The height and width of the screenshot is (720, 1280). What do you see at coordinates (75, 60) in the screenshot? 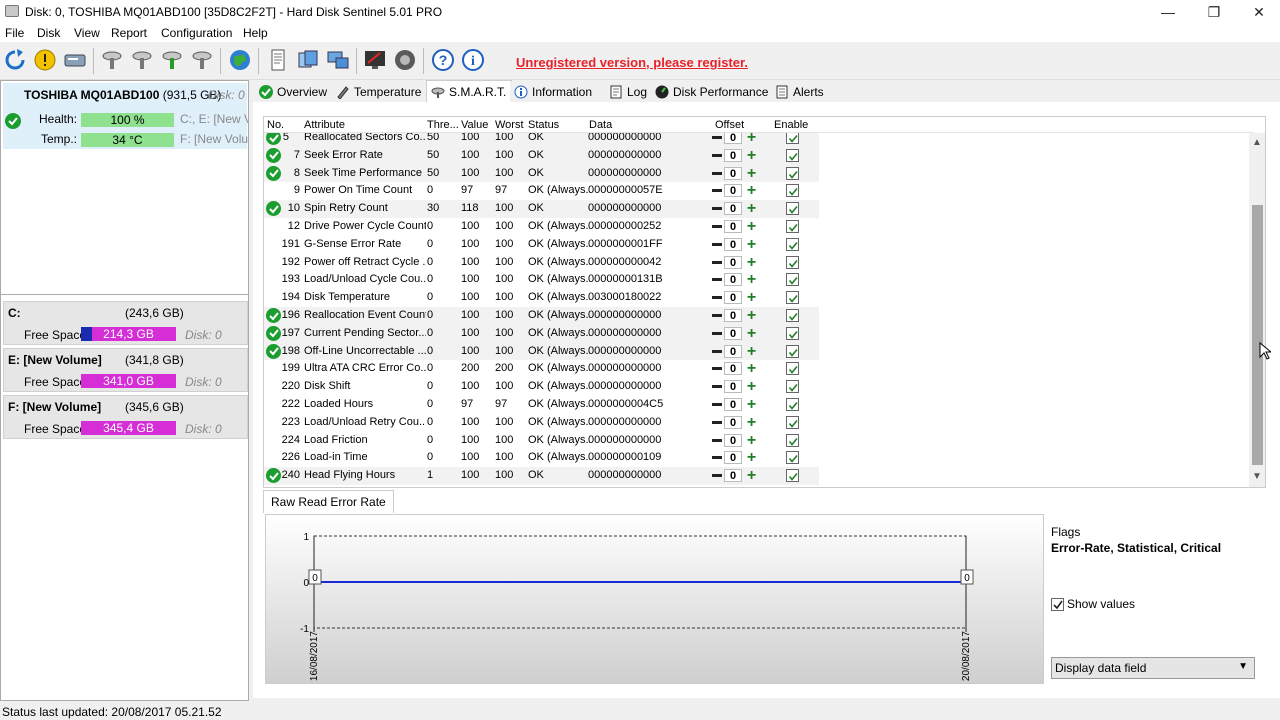
I see `disk-report-button` at bounding box center [75, 60].